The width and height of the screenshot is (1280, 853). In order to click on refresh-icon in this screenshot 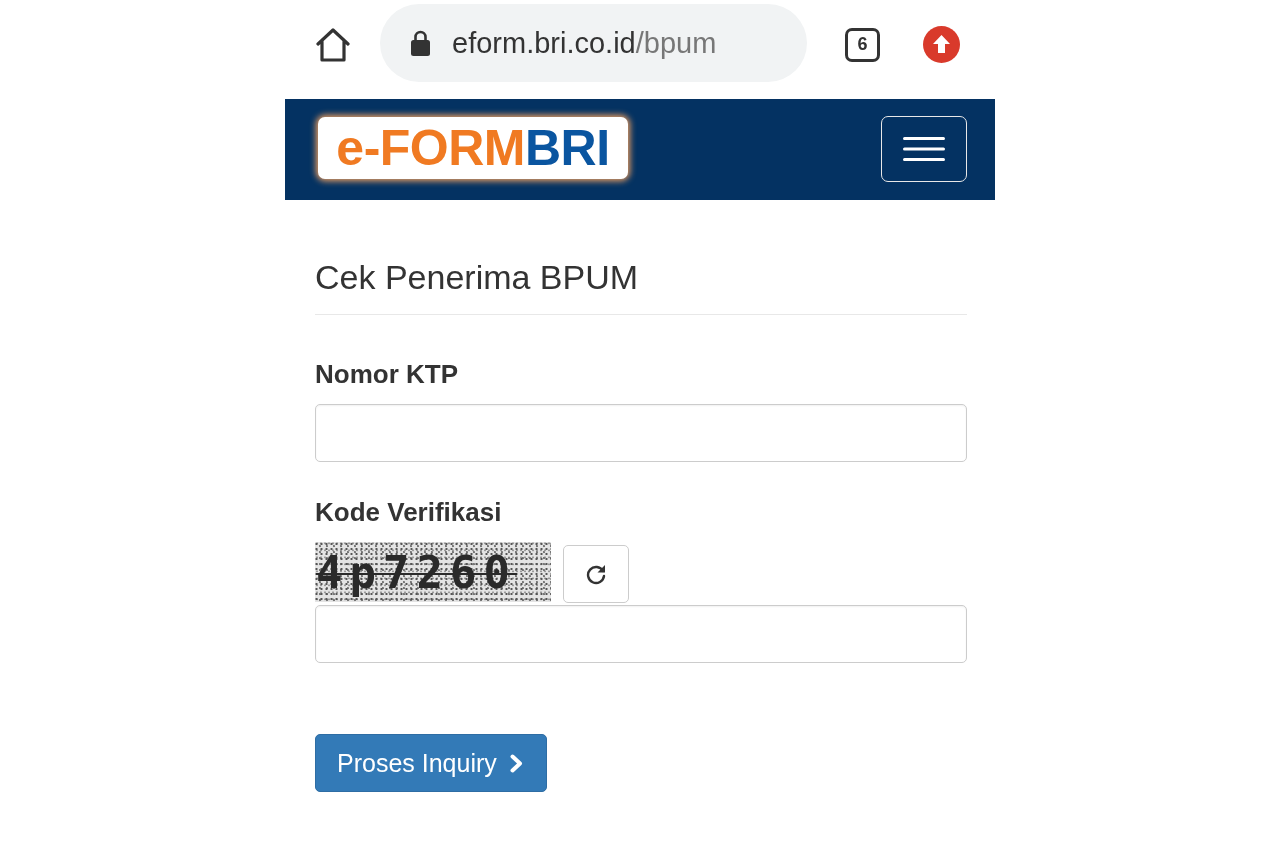, I will do `click(596, 574)`.